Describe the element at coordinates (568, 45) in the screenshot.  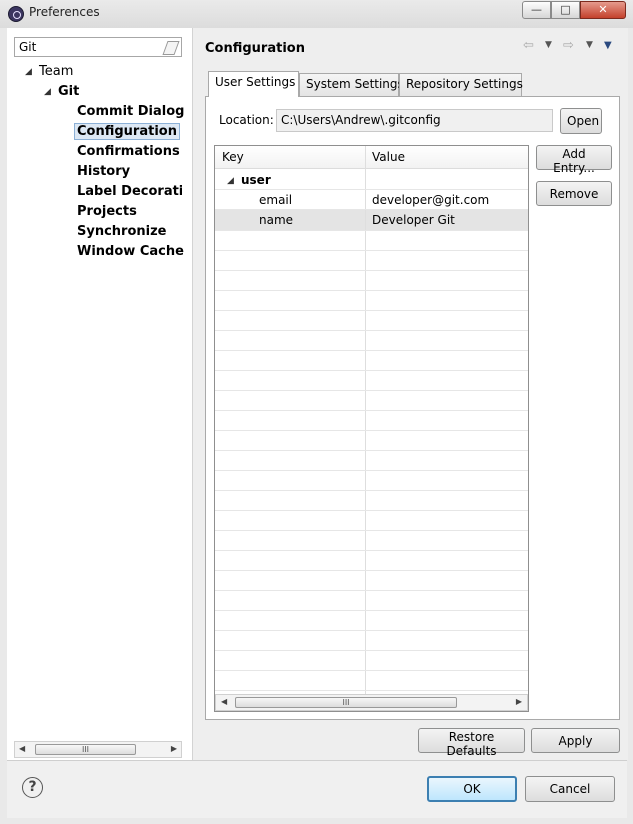
I see `forward-arrow-icon: ⇨` at that location.